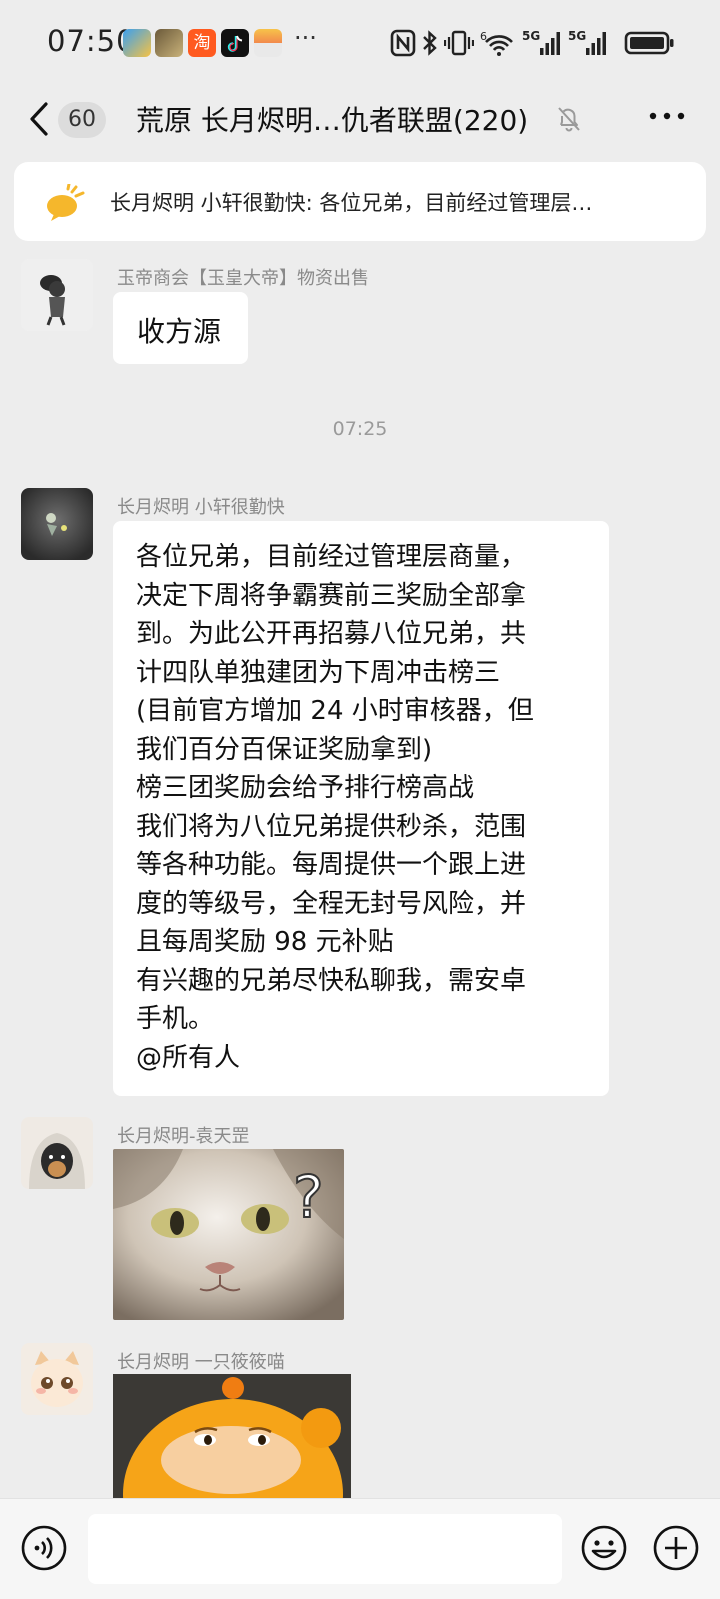  I want to click on tiktok-icon, so click(235, 43).